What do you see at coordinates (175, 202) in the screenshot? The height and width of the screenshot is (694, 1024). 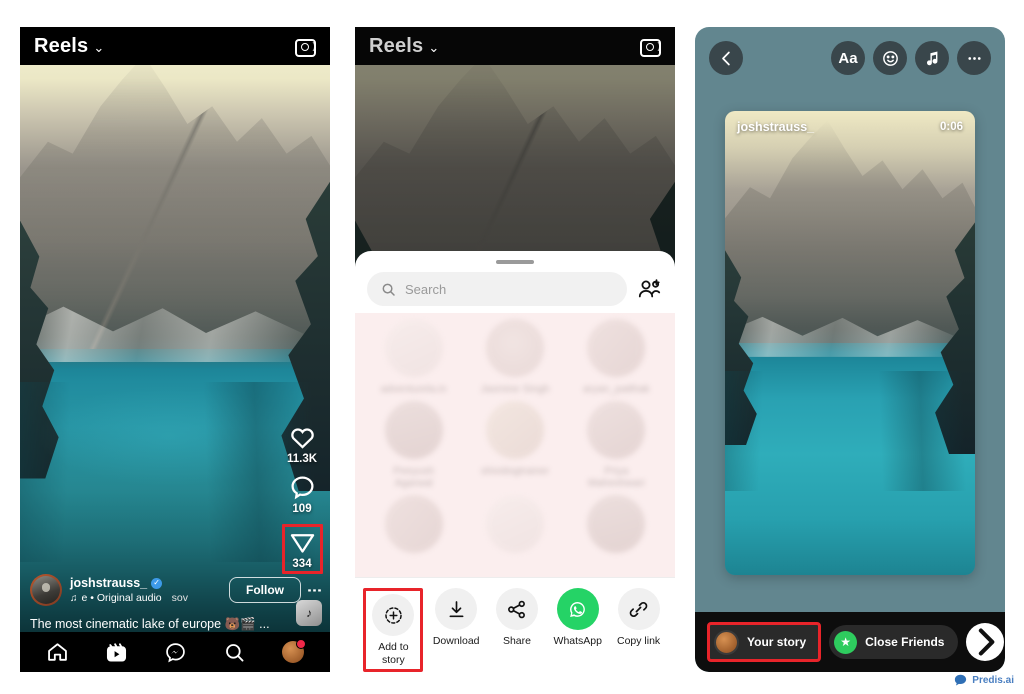 I see `mountain-shape` at bounding box center [175, 202].